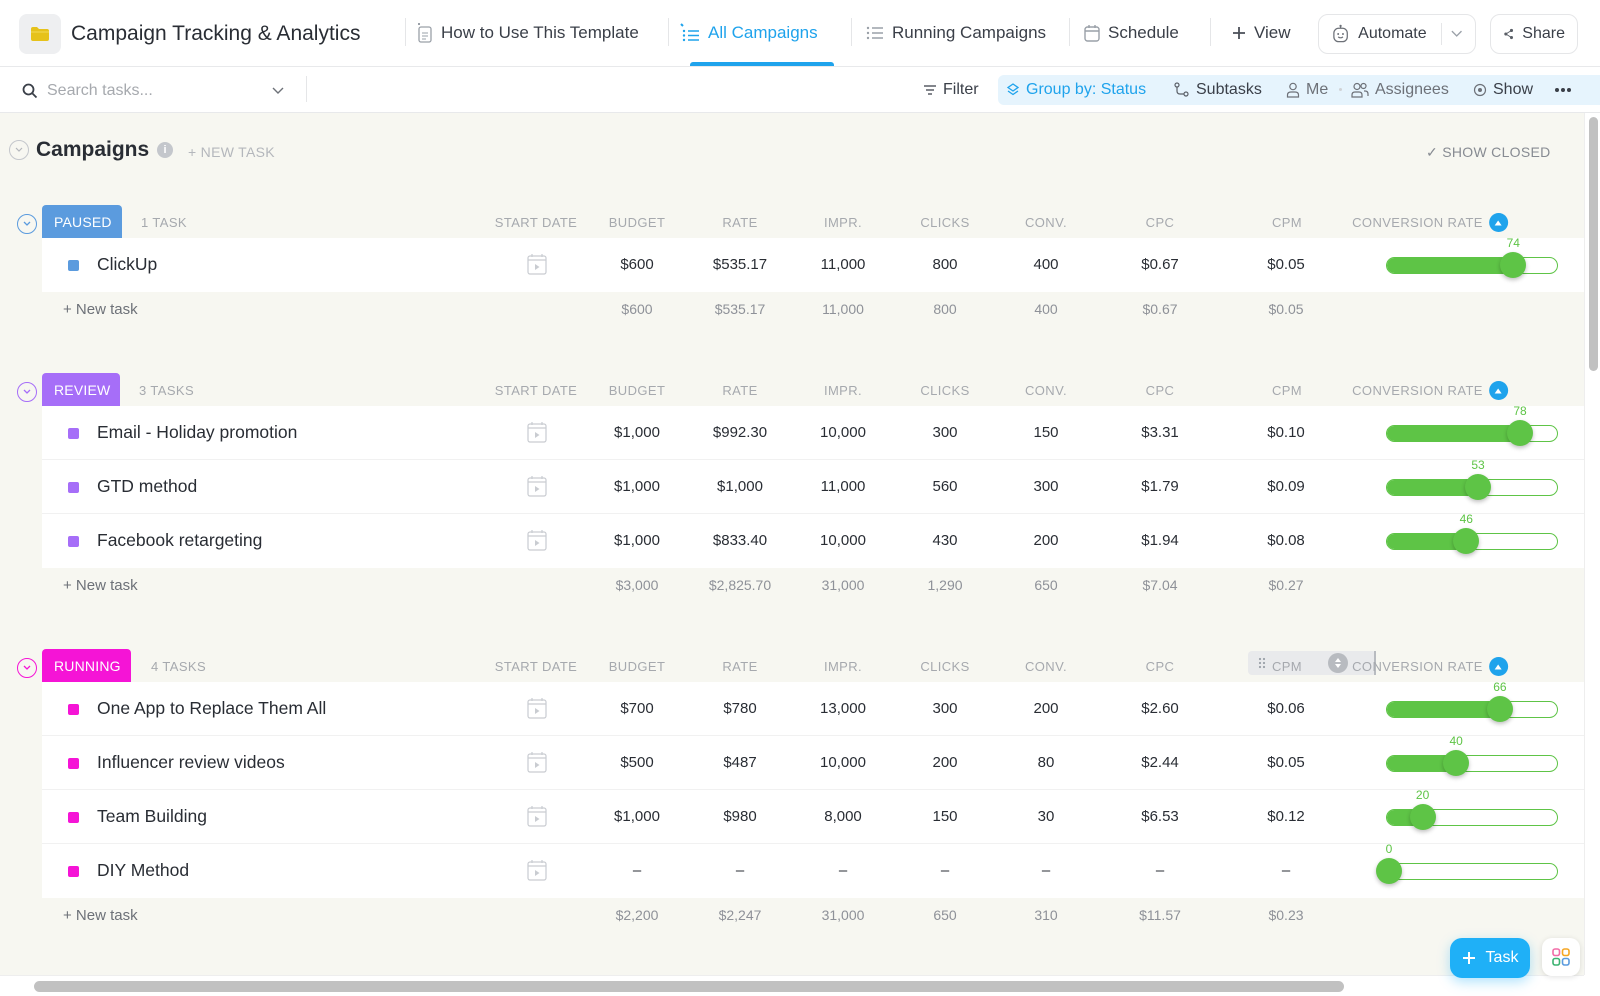 This screenshot has width=1600, height=996. What do you see at coordinates (944, 816) in the screenshot?
I see `cell-clicks: 150` at bounding box center [944, 816].